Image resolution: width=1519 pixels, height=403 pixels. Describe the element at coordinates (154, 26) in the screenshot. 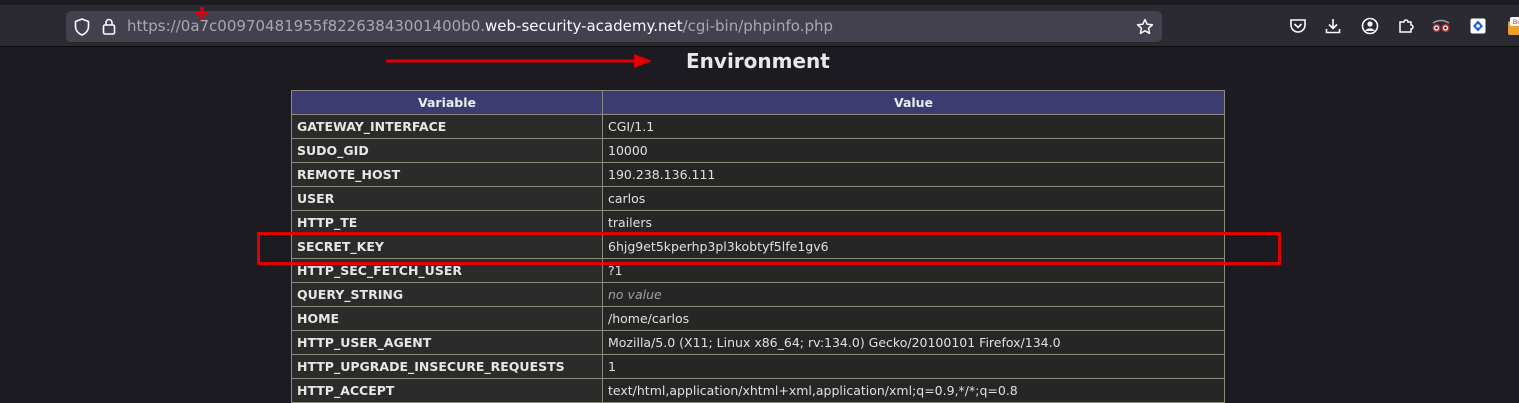

I see `url-scheme: https://` at that location.